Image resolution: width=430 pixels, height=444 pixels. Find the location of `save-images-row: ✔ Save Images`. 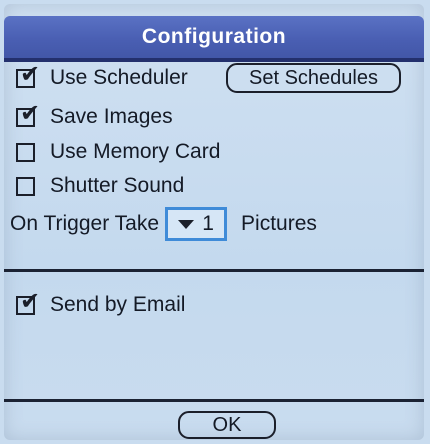

save-images-row: ✔ Save Images is located at coordinates (91, 116).